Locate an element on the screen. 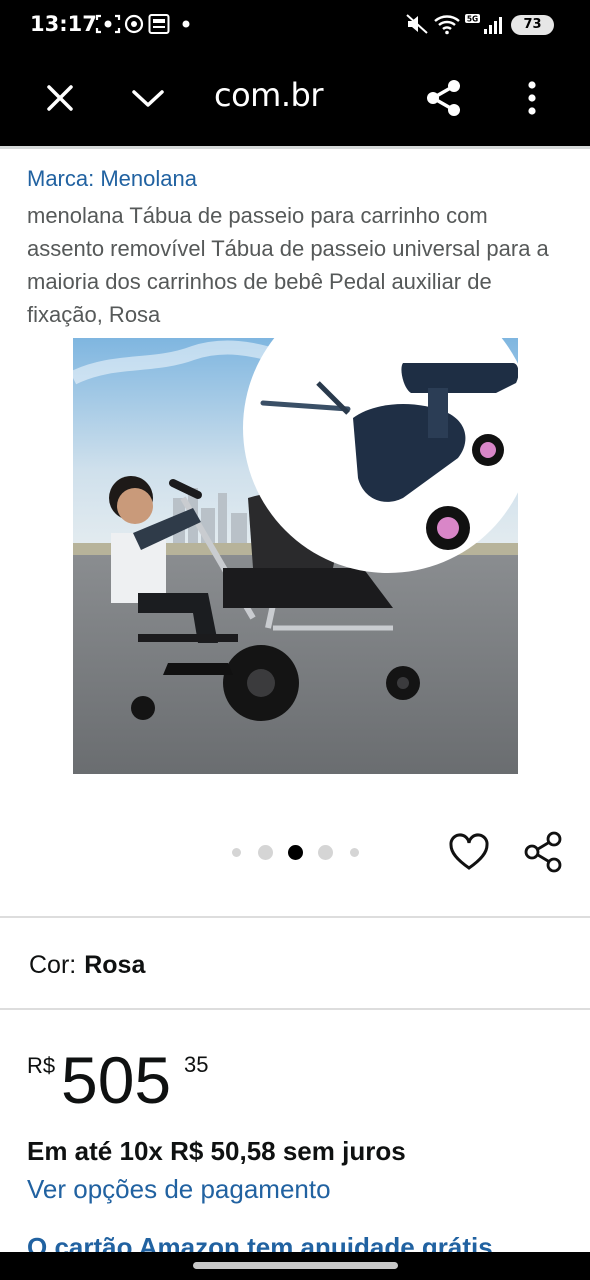 This screenshot has height=1280, width=590. toolbar-divider is located at coordinates (295, 147).